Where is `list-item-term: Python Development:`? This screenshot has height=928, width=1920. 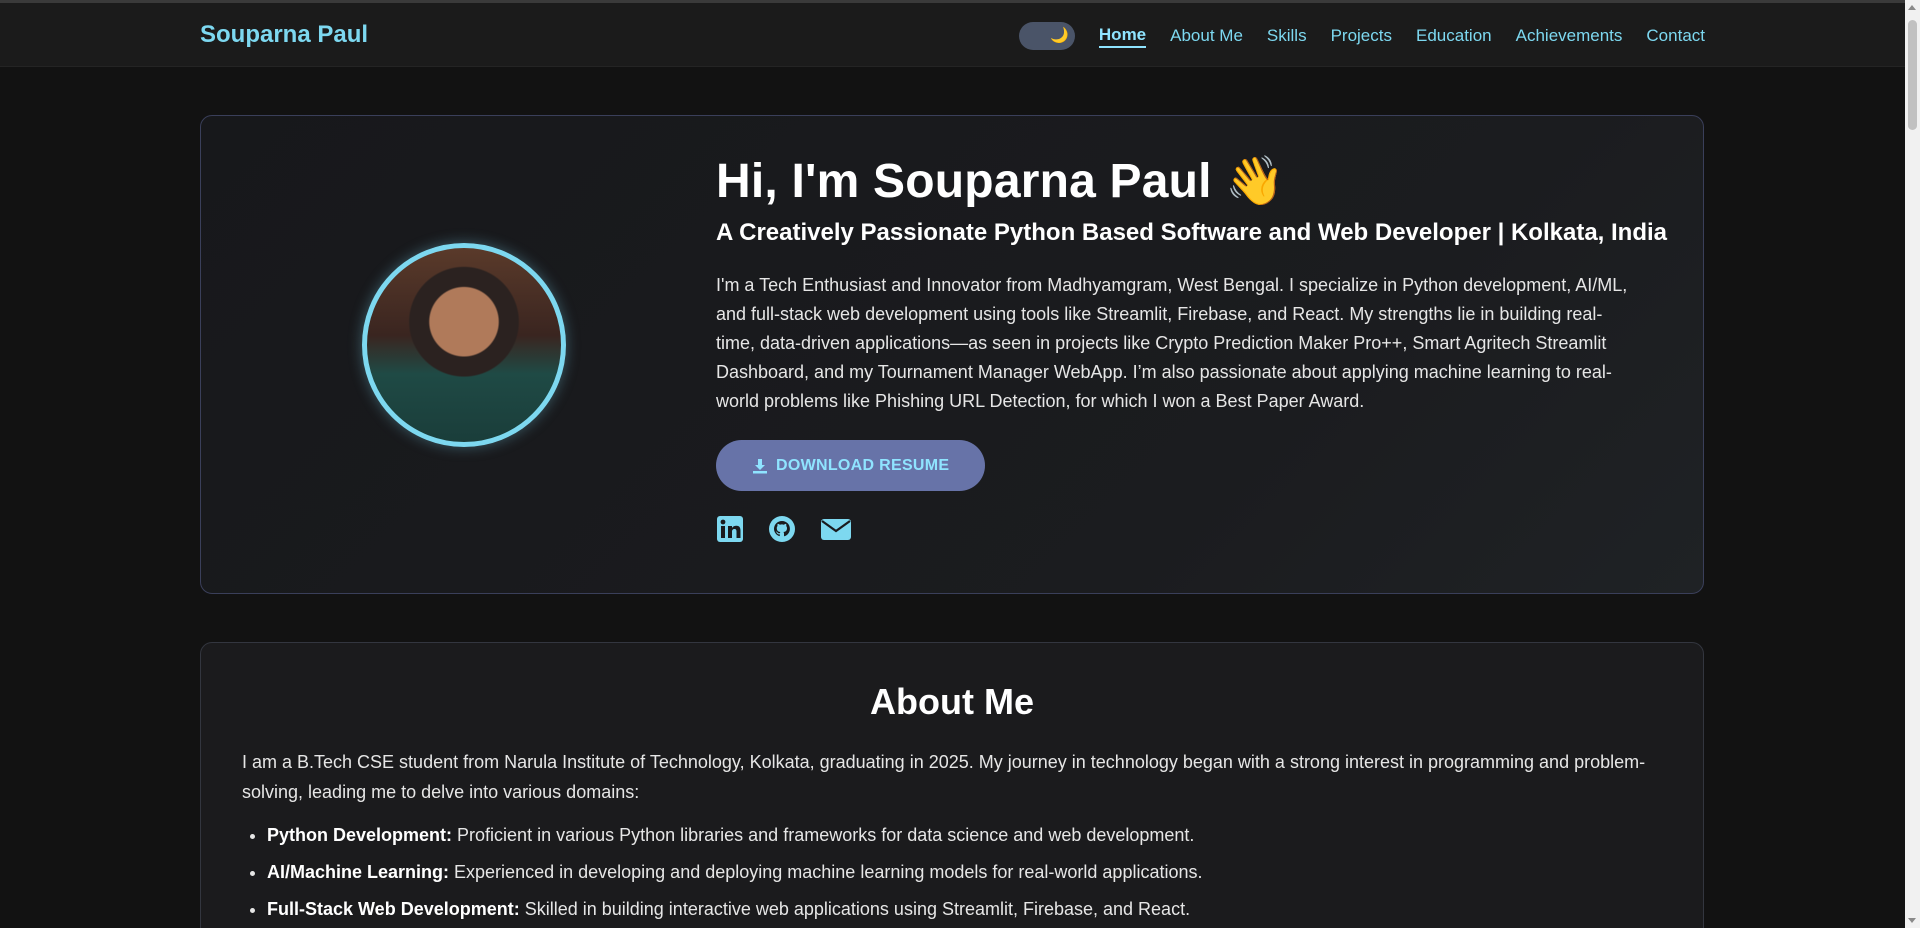
list-item-term: Python Development: is located at coordinates (360, 835).